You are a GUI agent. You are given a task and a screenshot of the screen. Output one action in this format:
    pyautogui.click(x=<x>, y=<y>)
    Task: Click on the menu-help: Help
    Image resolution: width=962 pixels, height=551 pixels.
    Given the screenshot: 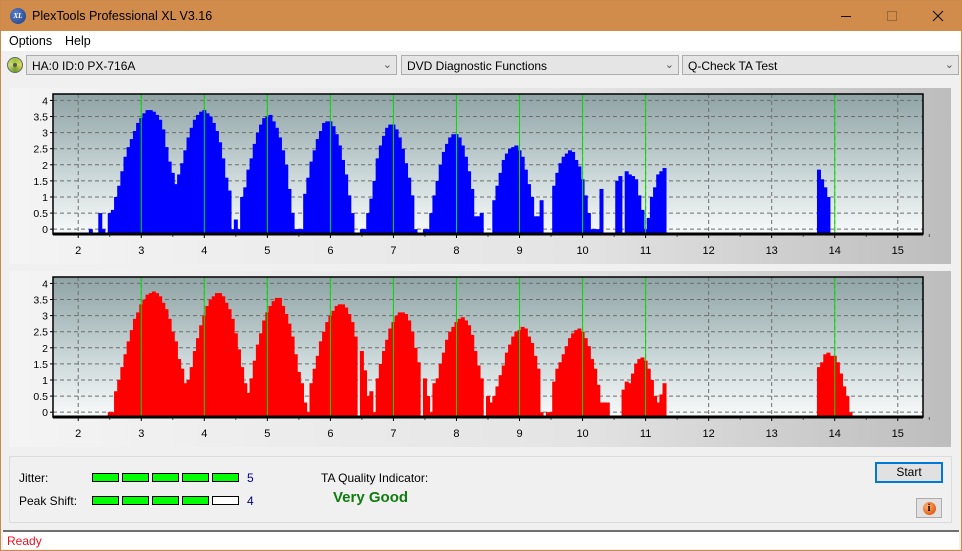 What is the action you would take?
    pyautogui.click(x=78, y=41)
    